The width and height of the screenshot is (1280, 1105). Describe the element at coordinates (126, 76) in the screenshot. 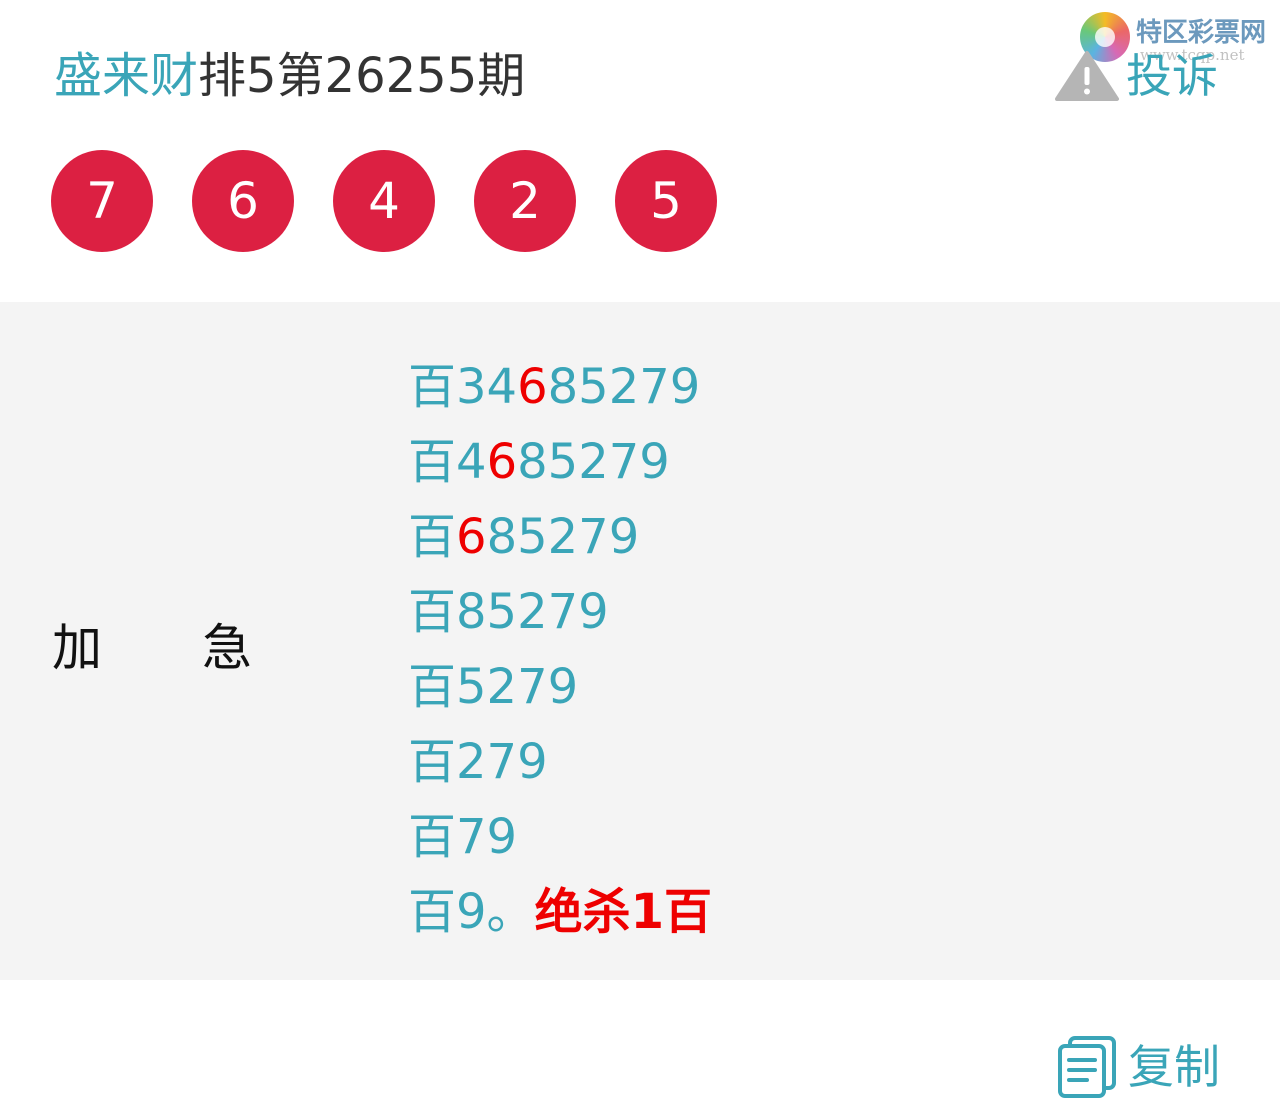

I see `author-name: 盛来财` at that location.